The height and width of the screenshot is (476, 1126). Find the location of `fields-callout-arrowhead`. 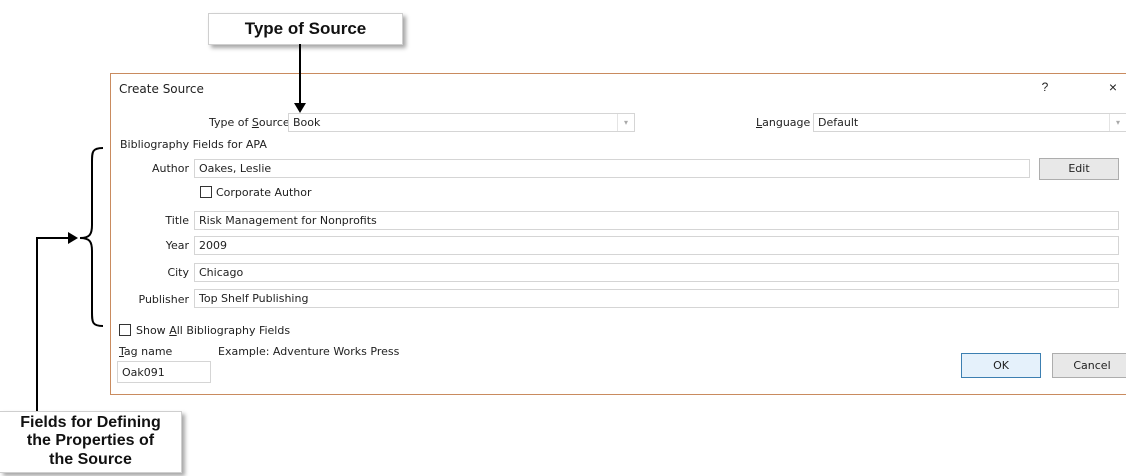

fields-callout-arrowhead is located at coordinates (73, 238).